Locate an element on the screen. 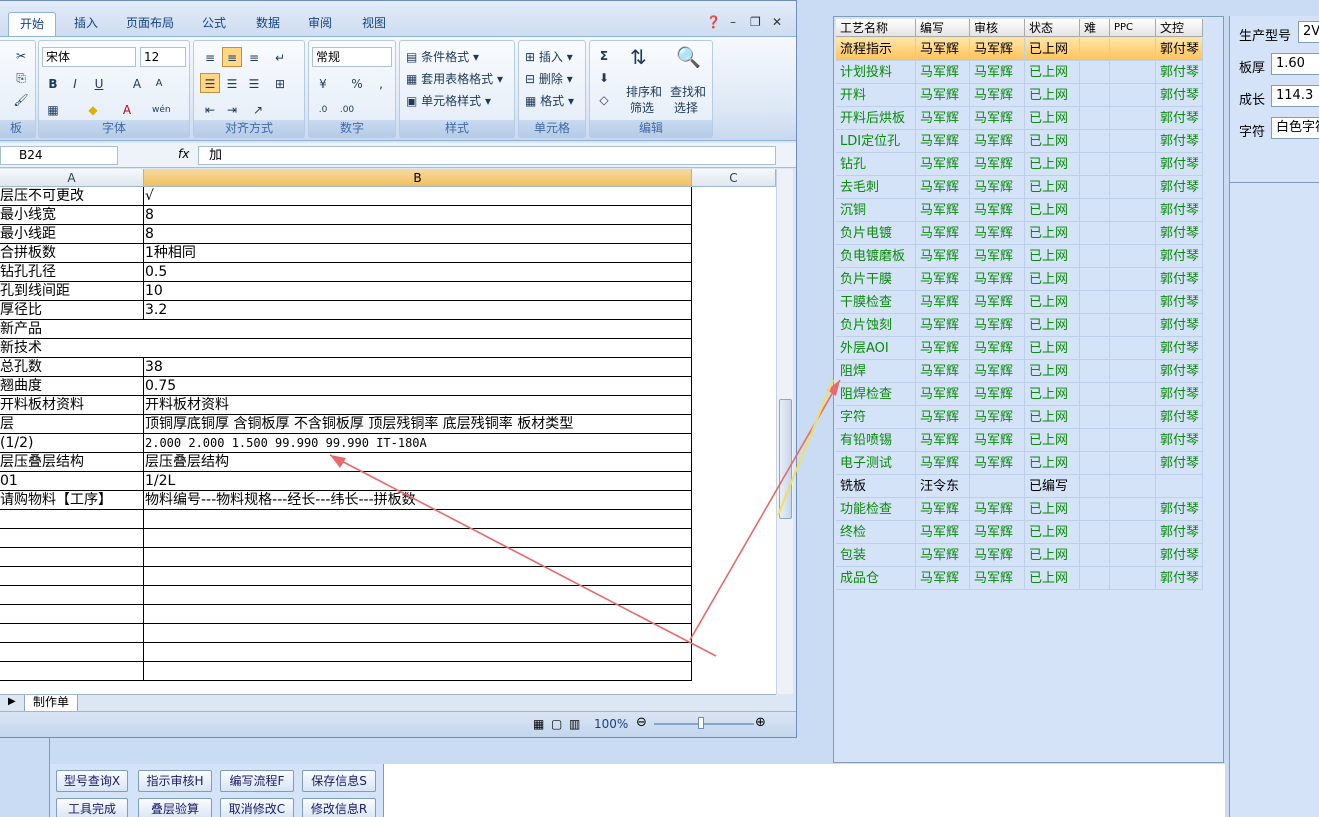  cell-a: 孔到线间距 is located at coordinates (72, 291).